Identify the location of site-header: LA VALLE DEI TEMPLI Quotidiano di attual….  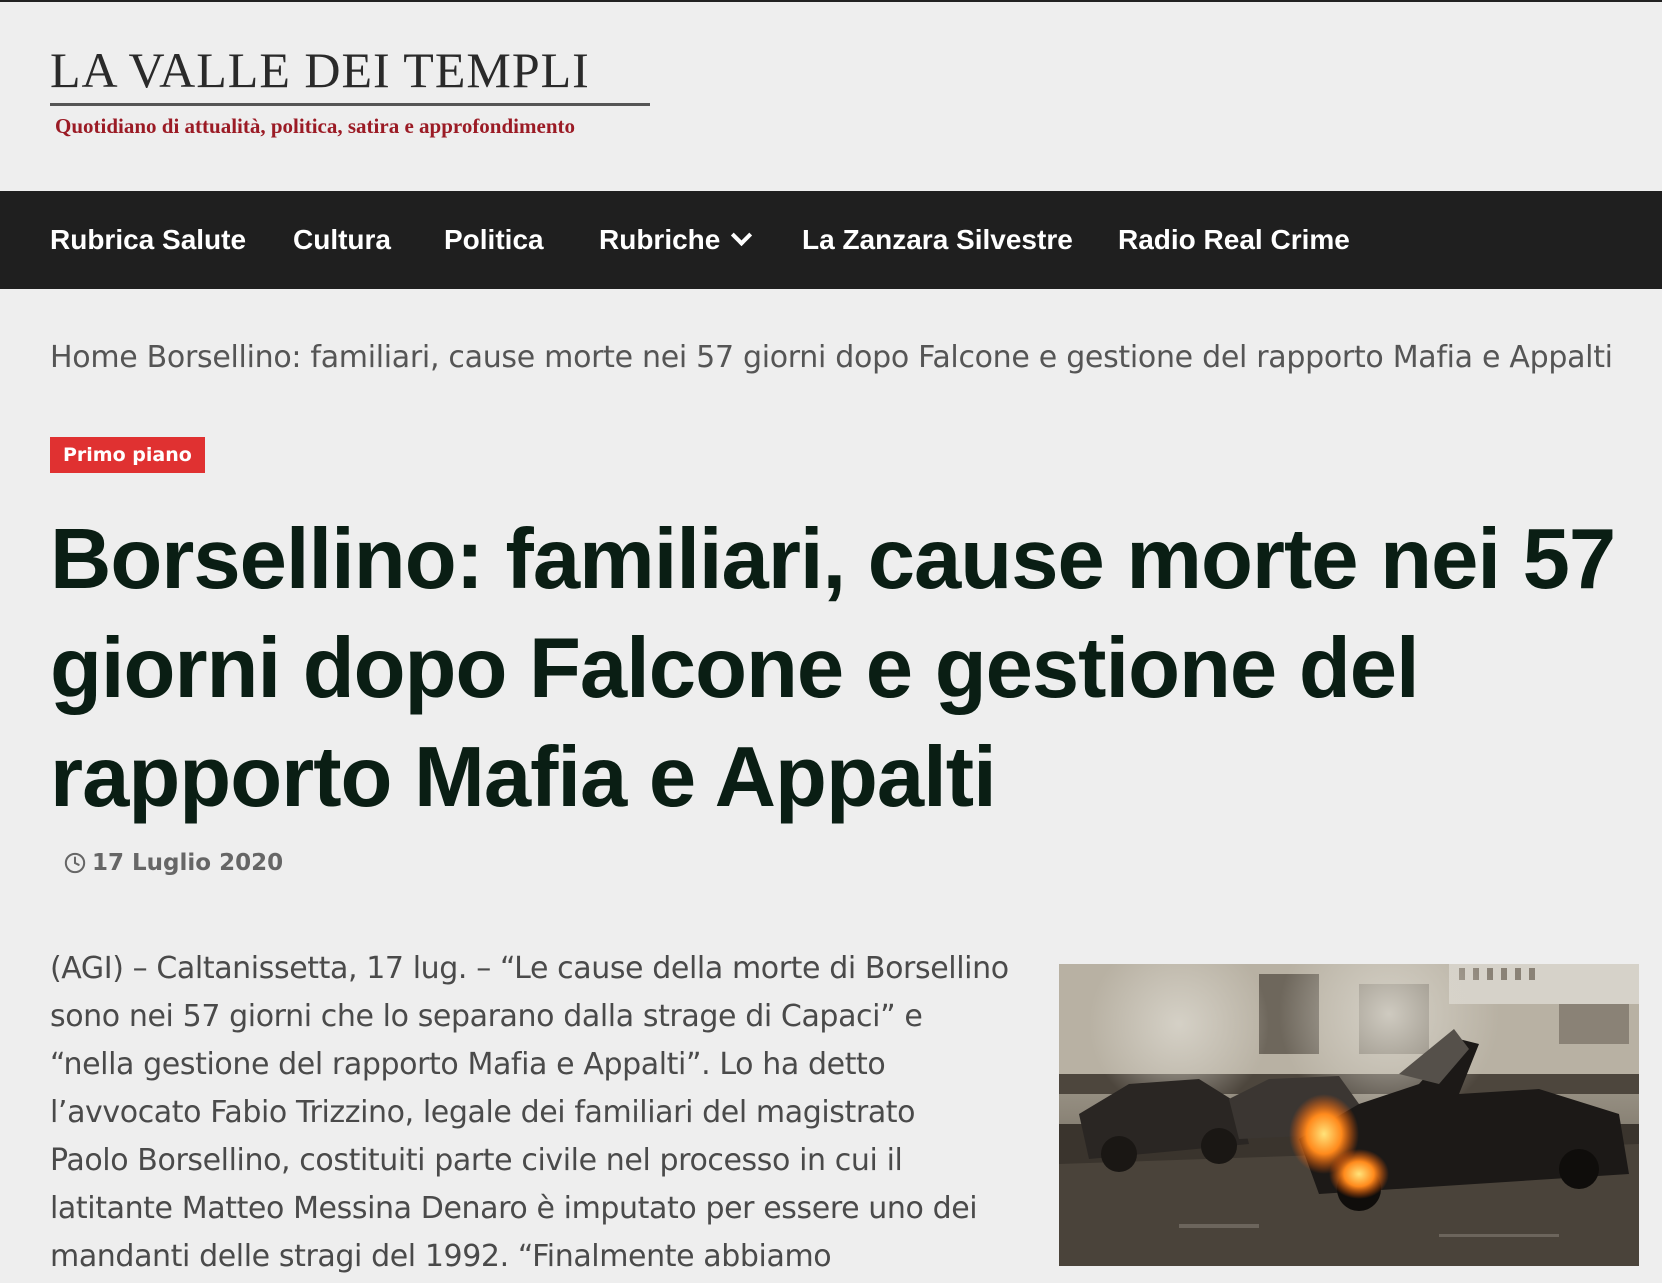
(831, 95).